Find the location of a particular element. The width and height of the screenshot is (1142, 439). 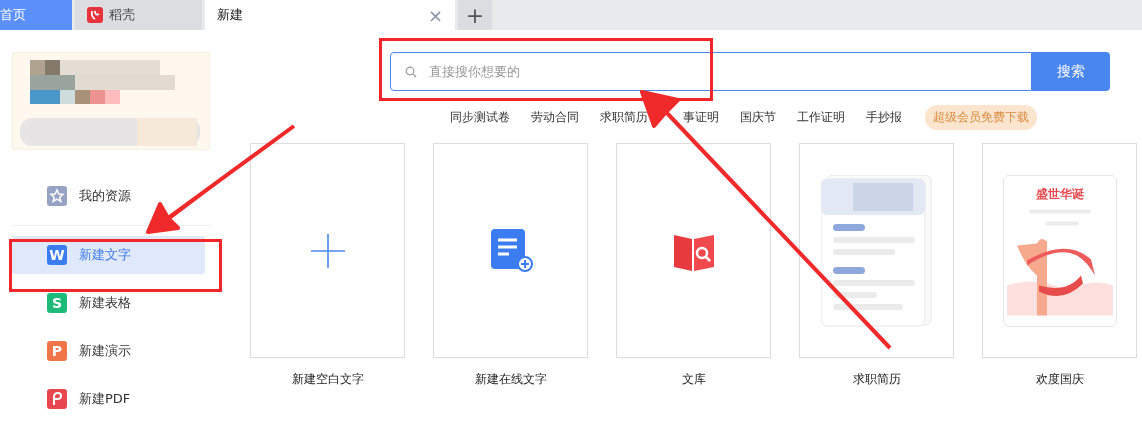

search-button: 搜索 is located at coordinates (1071, 71).